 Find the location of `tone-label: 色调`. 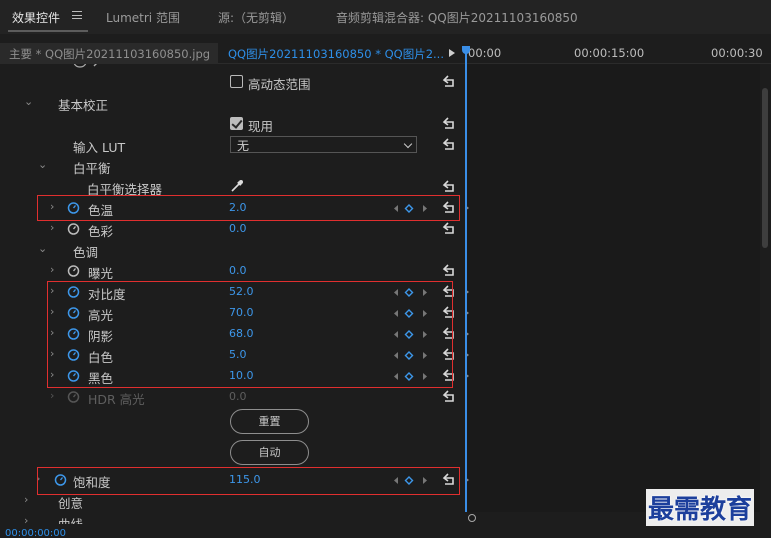

tone-label: 色调 is located at coordinates (86, 252).